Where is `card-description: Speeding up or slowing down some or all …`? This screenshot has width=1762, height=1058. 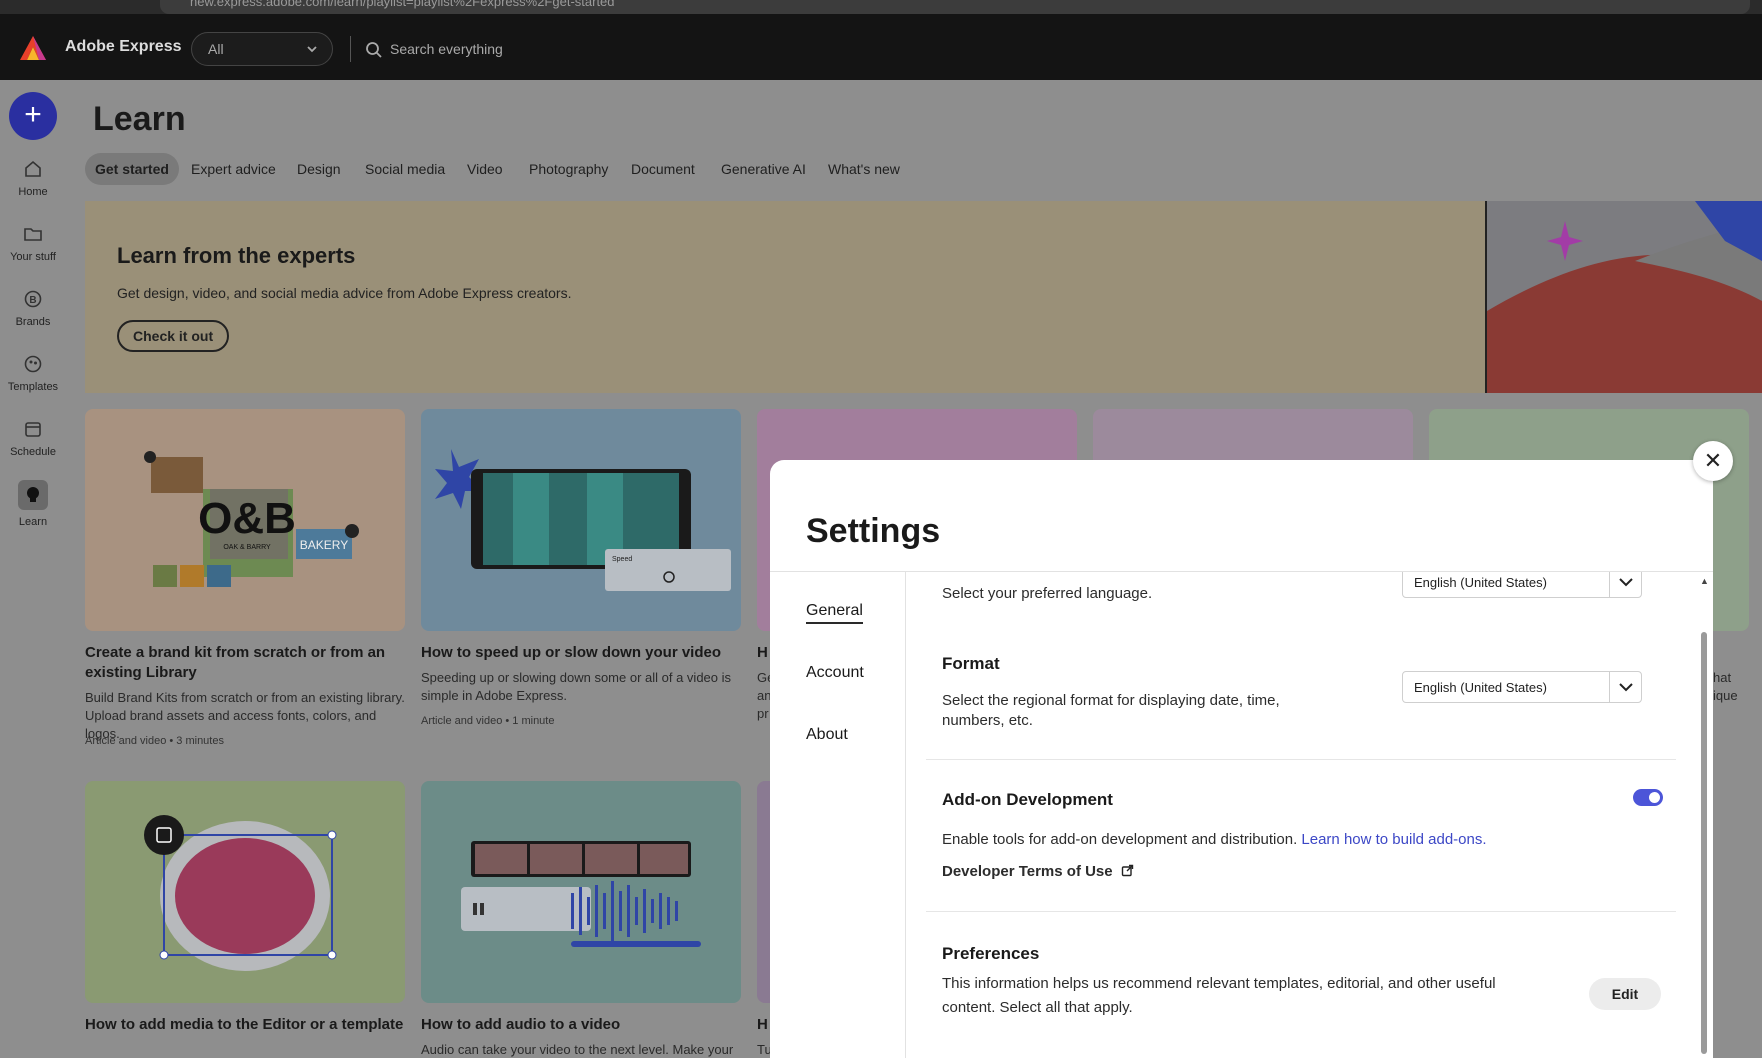
card-description: Speeding up or slowing down some or all … is located at coordinates (576, 686).